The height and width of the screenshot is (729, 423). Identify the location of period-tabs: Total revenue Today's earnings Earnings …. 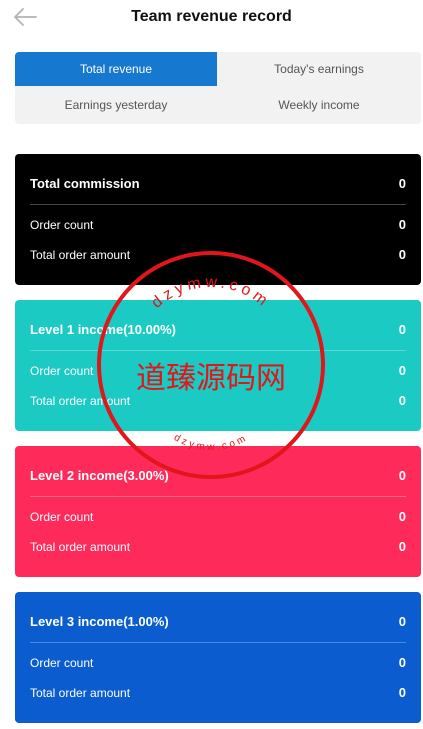
(218, 88).